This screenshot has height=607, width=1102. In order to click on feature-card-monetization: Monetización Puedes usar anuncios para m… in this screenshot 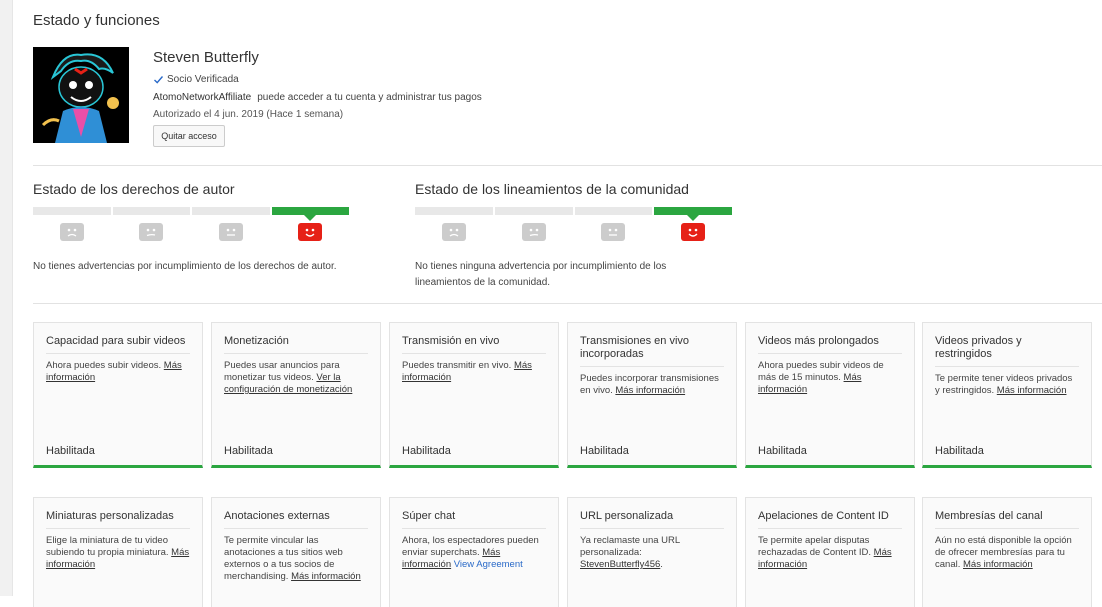, I will do `click(296, 395)`.